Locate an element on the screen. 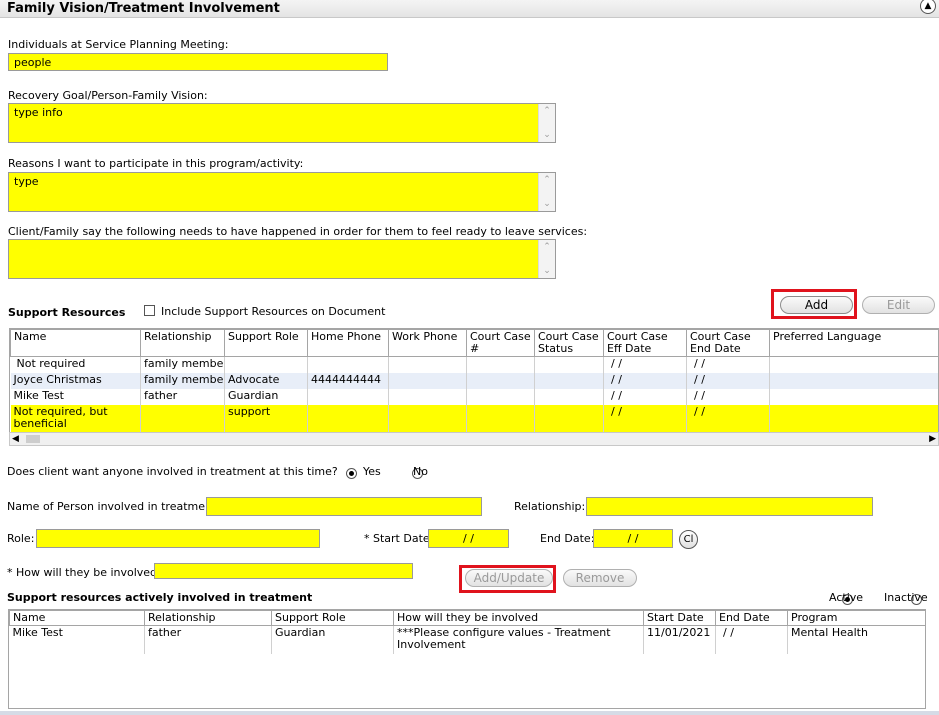 The width and height of the screenshot is (939, 715). table-cell: Mental Health is located at coordinates (856, 639).